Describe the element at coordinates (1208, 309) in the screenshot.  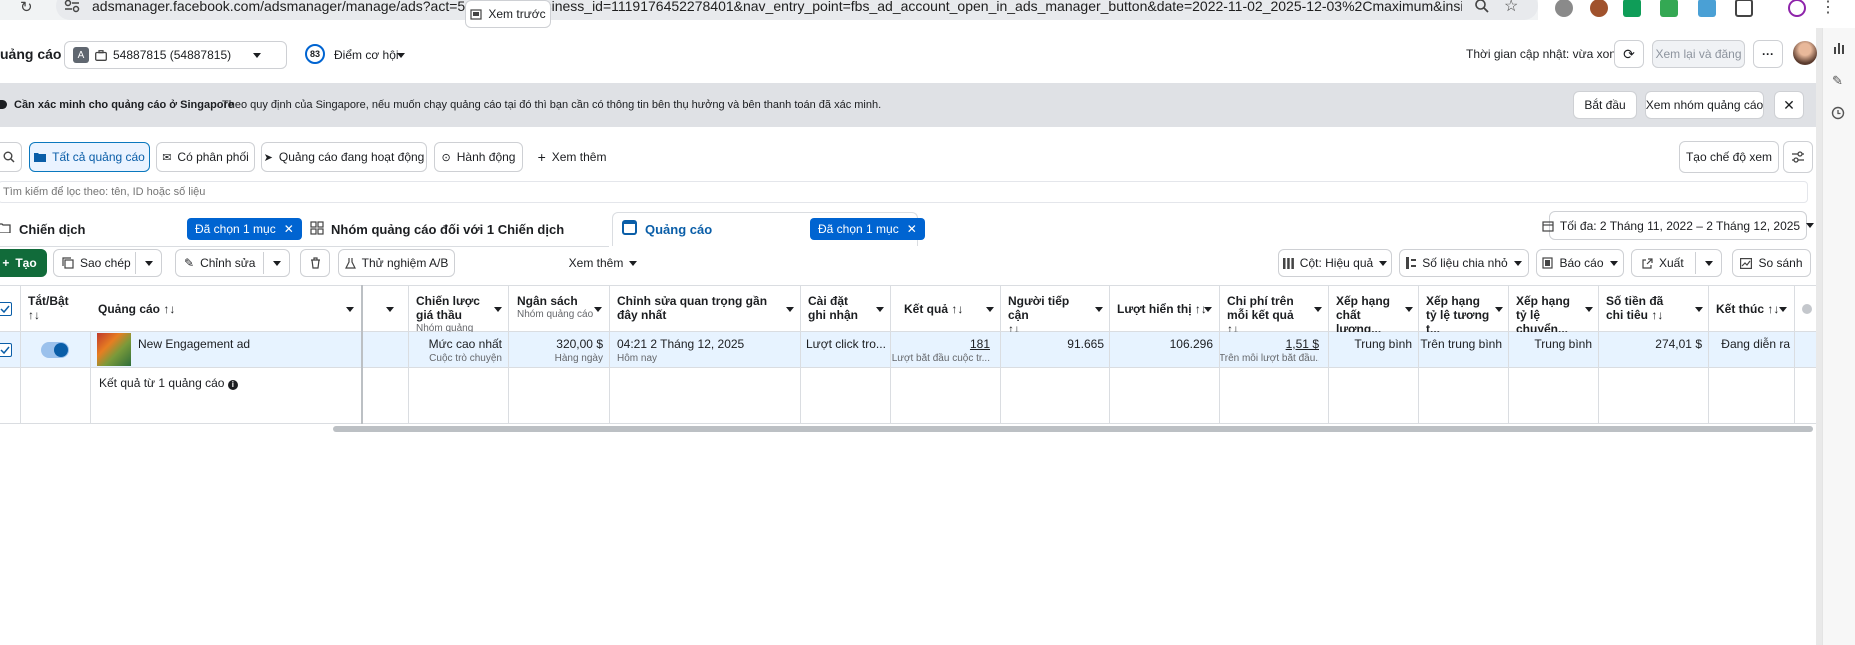
I see `col-impressions-menu-icon` at that location.